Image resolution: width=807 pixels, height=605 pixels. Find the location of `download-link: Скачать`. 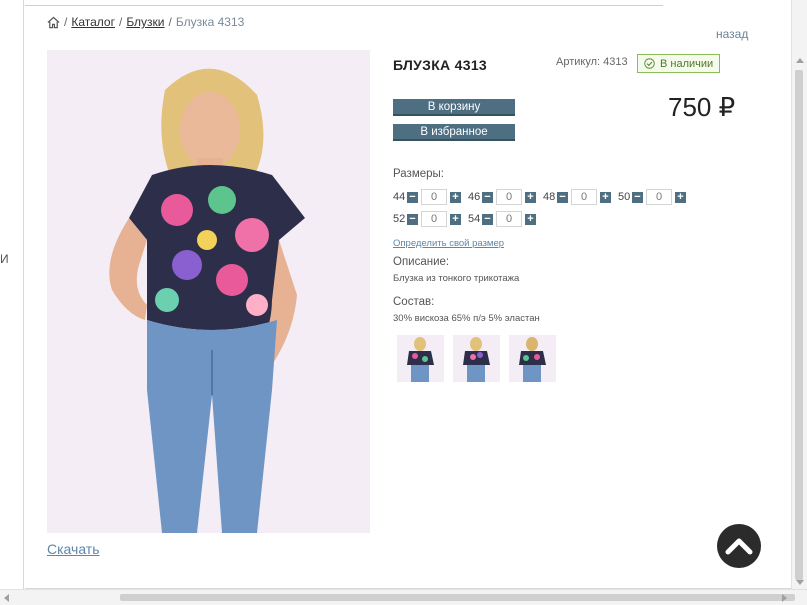

download-link: Скачать is located at coordinates (73, 549).